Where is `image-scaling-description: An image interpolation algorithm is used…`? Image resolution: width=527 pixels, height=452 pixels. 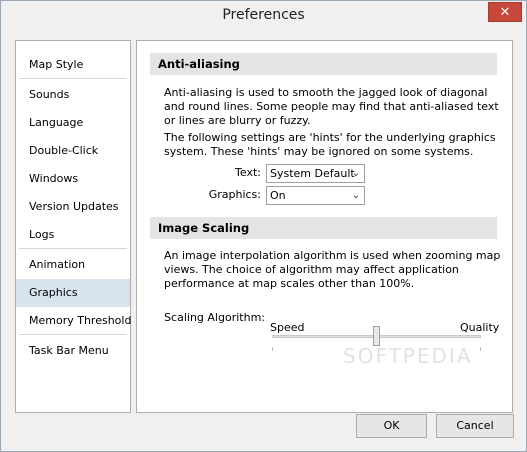
image-scaling-description: An image interpolation algorithm is used… is located at coordinates (332, 269).